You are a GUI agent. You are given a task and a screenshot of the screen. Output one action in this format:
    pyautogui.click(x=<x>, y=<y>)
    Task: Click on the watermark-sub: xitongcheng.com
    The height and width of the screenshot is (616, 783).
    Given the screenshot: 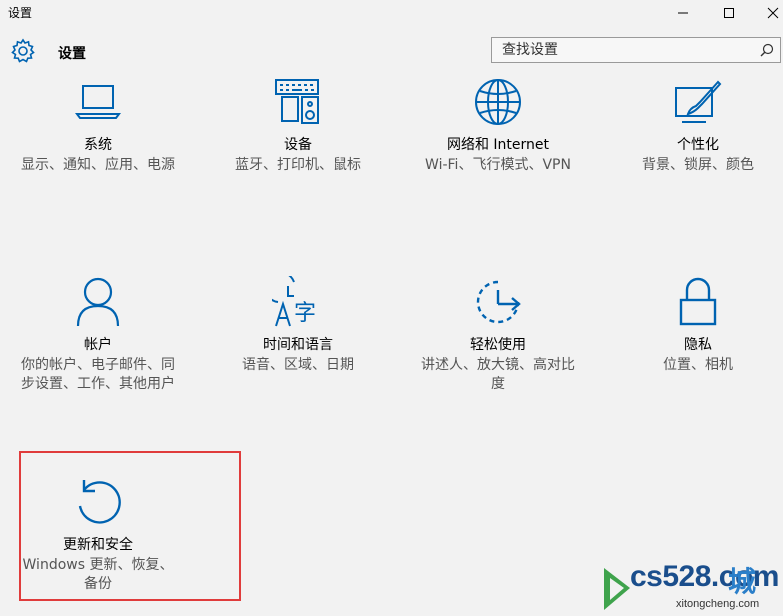 What is the action you would take?
    pyautogui.click(x=718, y=604)
    